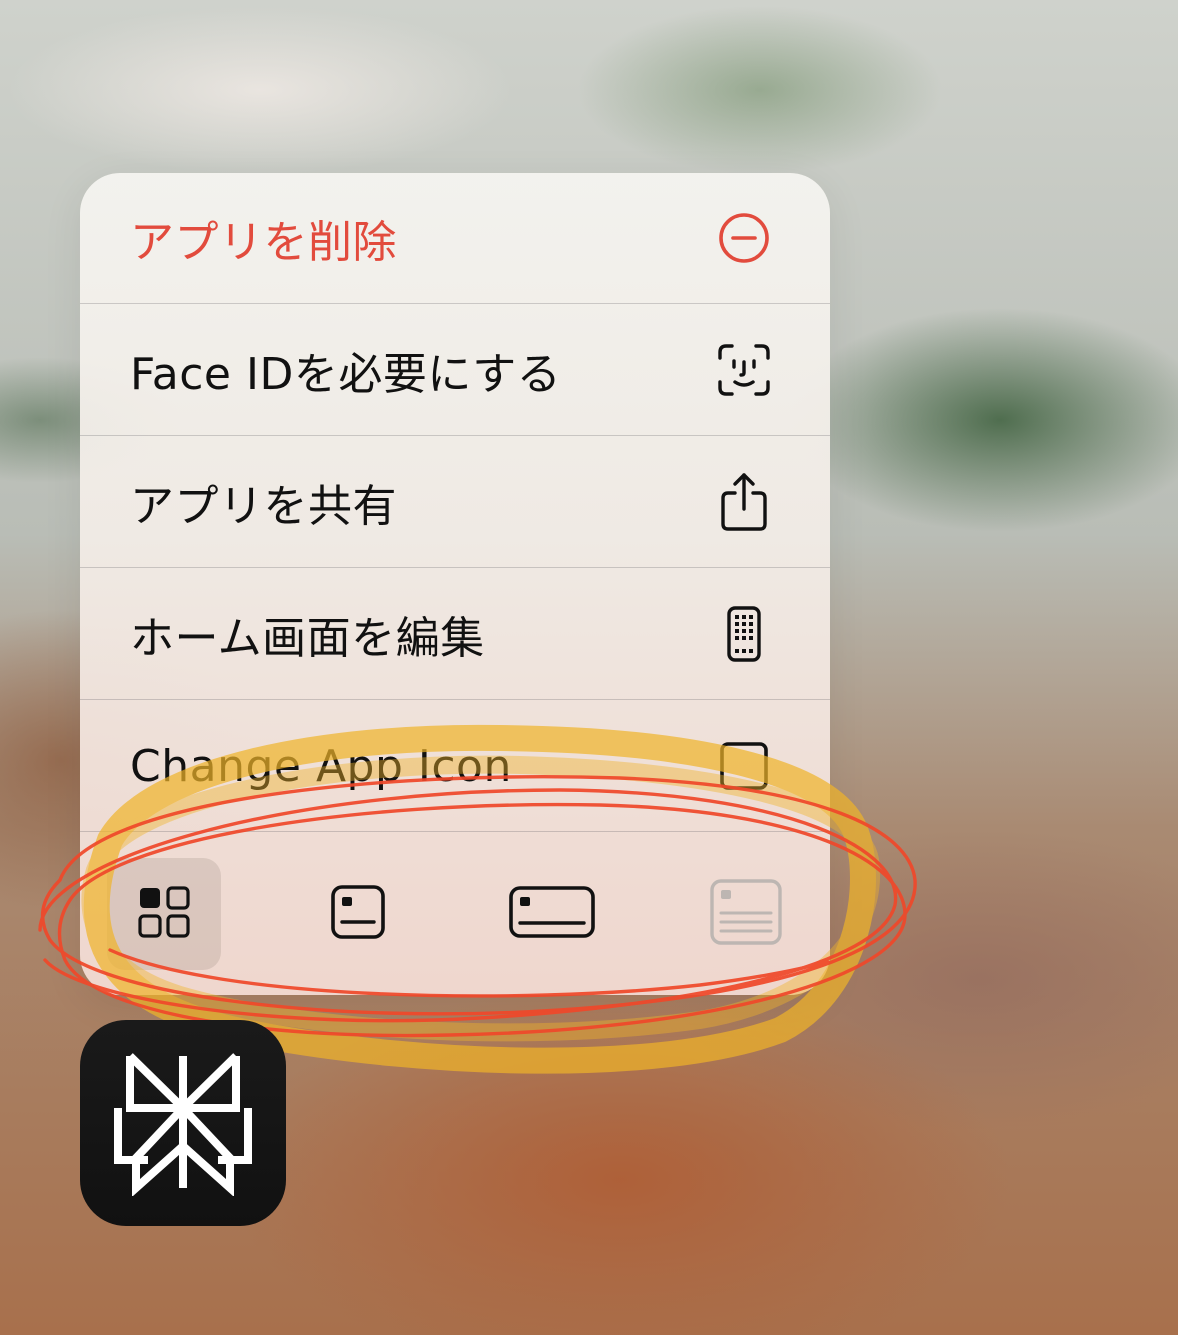 This screenshot has height=1335, width=1178. Describe the element at coordinates (321, 766) in the screenshot. I see `menu-item-label: Change App Icon` at that location.